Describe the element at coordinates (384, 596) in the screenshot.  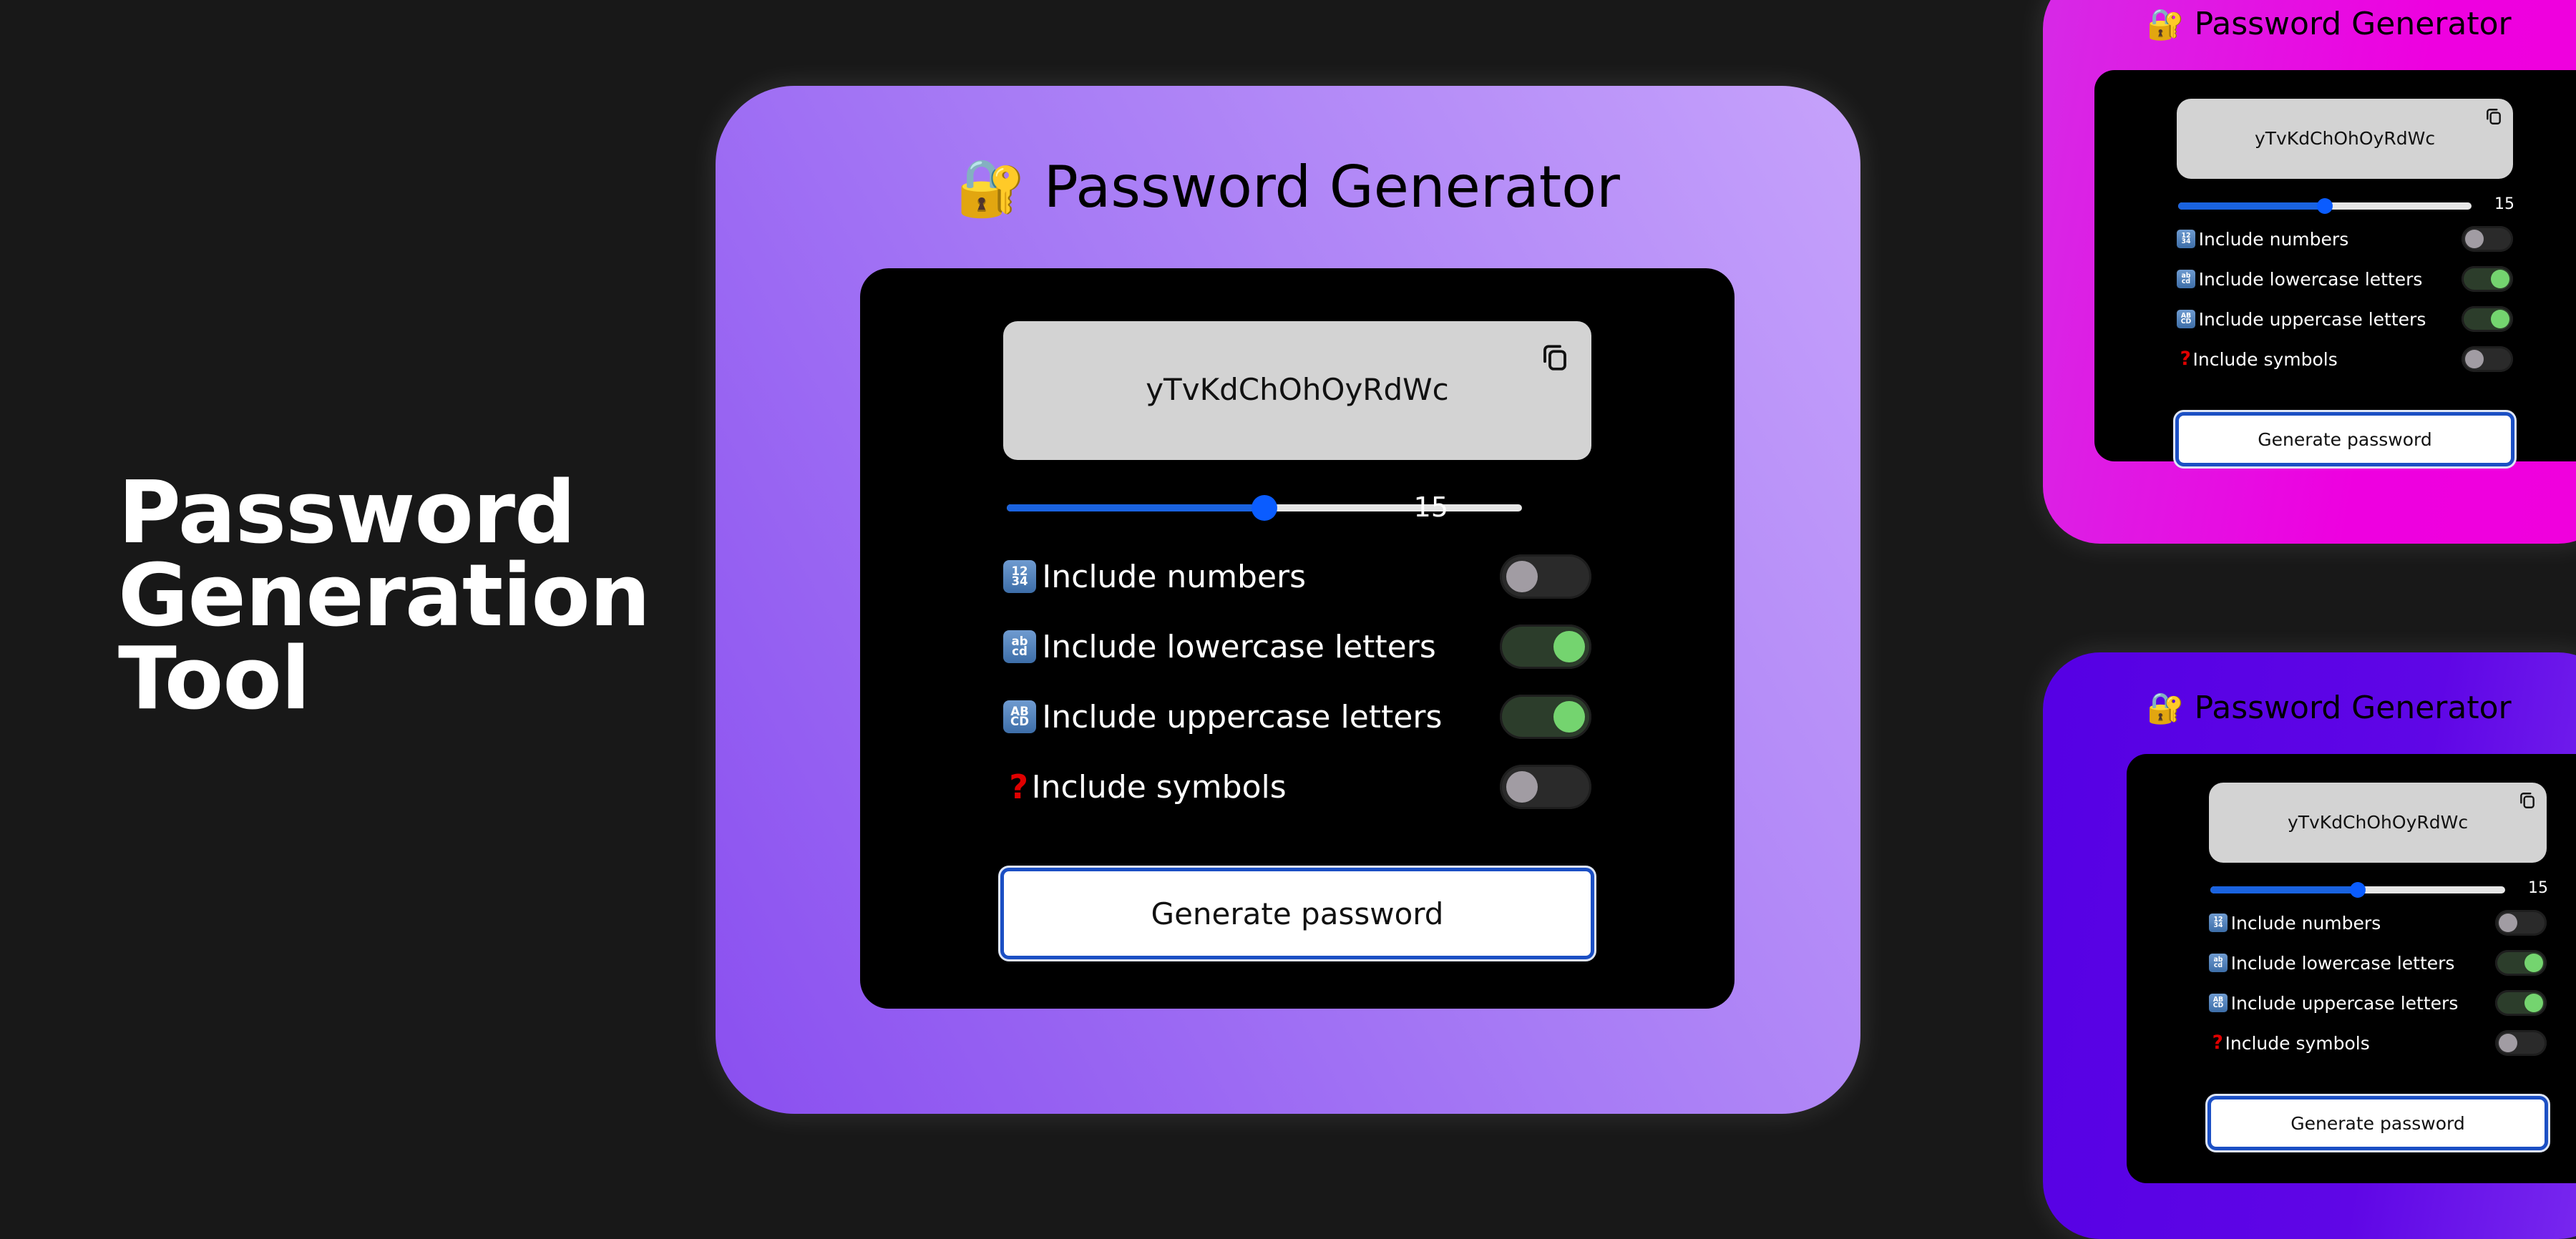
I see `hero-heading: Password Generation Tool` at that location.